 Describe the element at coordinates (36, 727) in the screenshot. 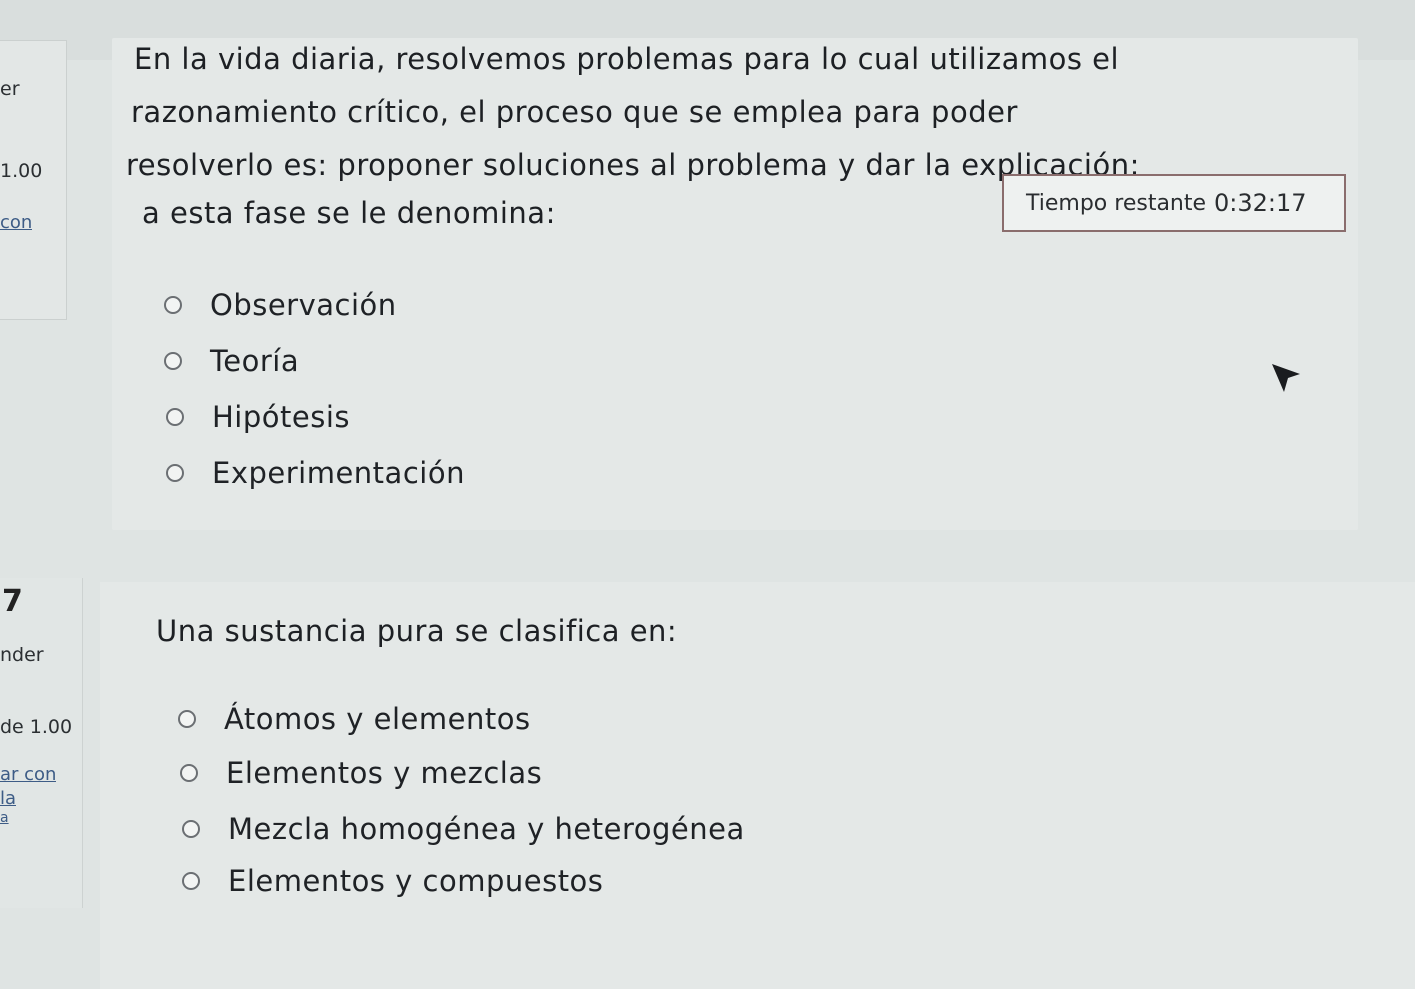

I see `info-points-fragment: de 1.00` at that location.